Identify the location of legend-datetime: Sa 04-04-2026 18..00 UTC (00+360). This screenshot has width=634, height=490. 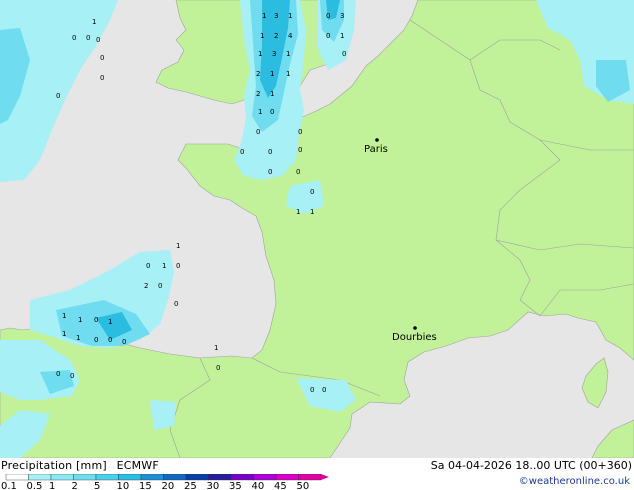
(531, 465).